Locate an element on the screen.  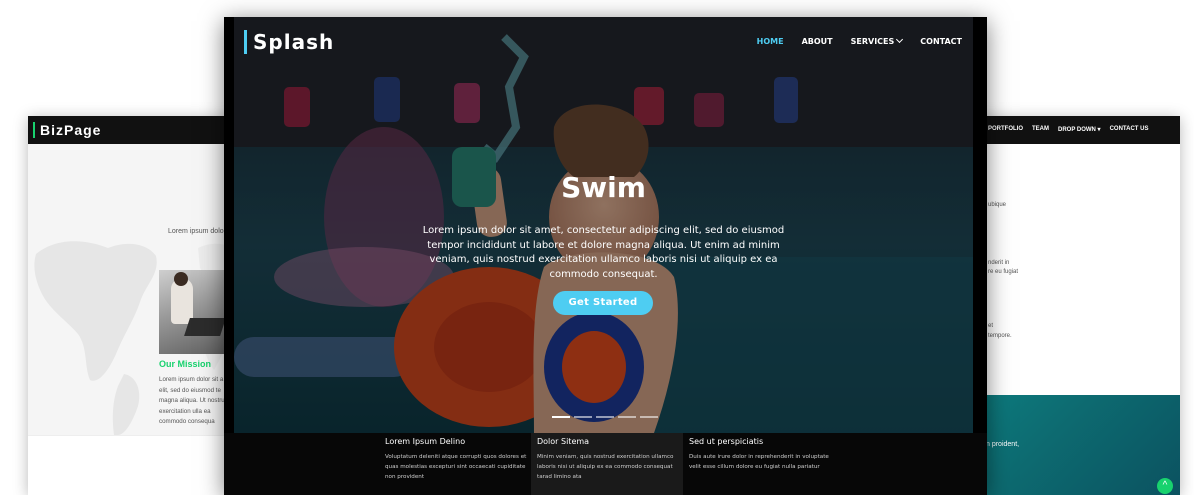
scroll-top-button: ^ is located at coordinates (1165, 486).